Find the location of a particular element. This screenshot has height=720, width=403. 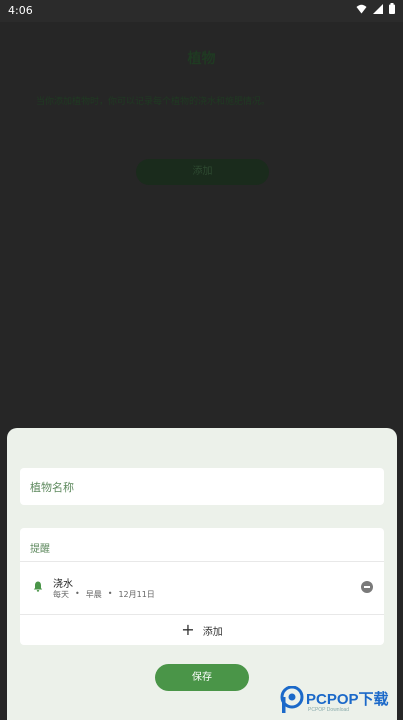

reminders-card: 提醒 浇水 每天 • 早晨 • 12月11日 + 添加 is located at coordinates (202, 586).